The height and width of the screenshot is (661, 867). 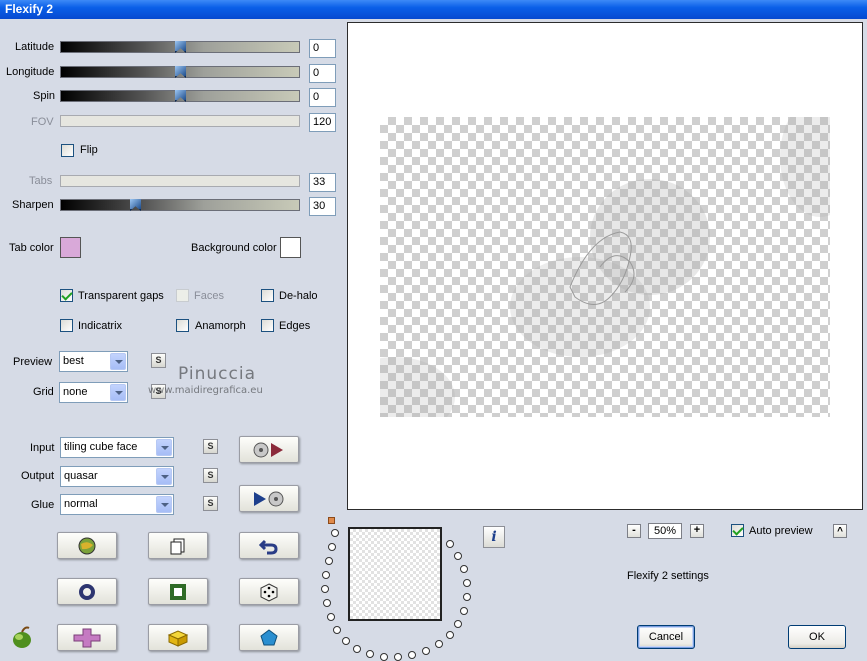 I want to click on thumbnail-preview, so click(x=395, y=574).